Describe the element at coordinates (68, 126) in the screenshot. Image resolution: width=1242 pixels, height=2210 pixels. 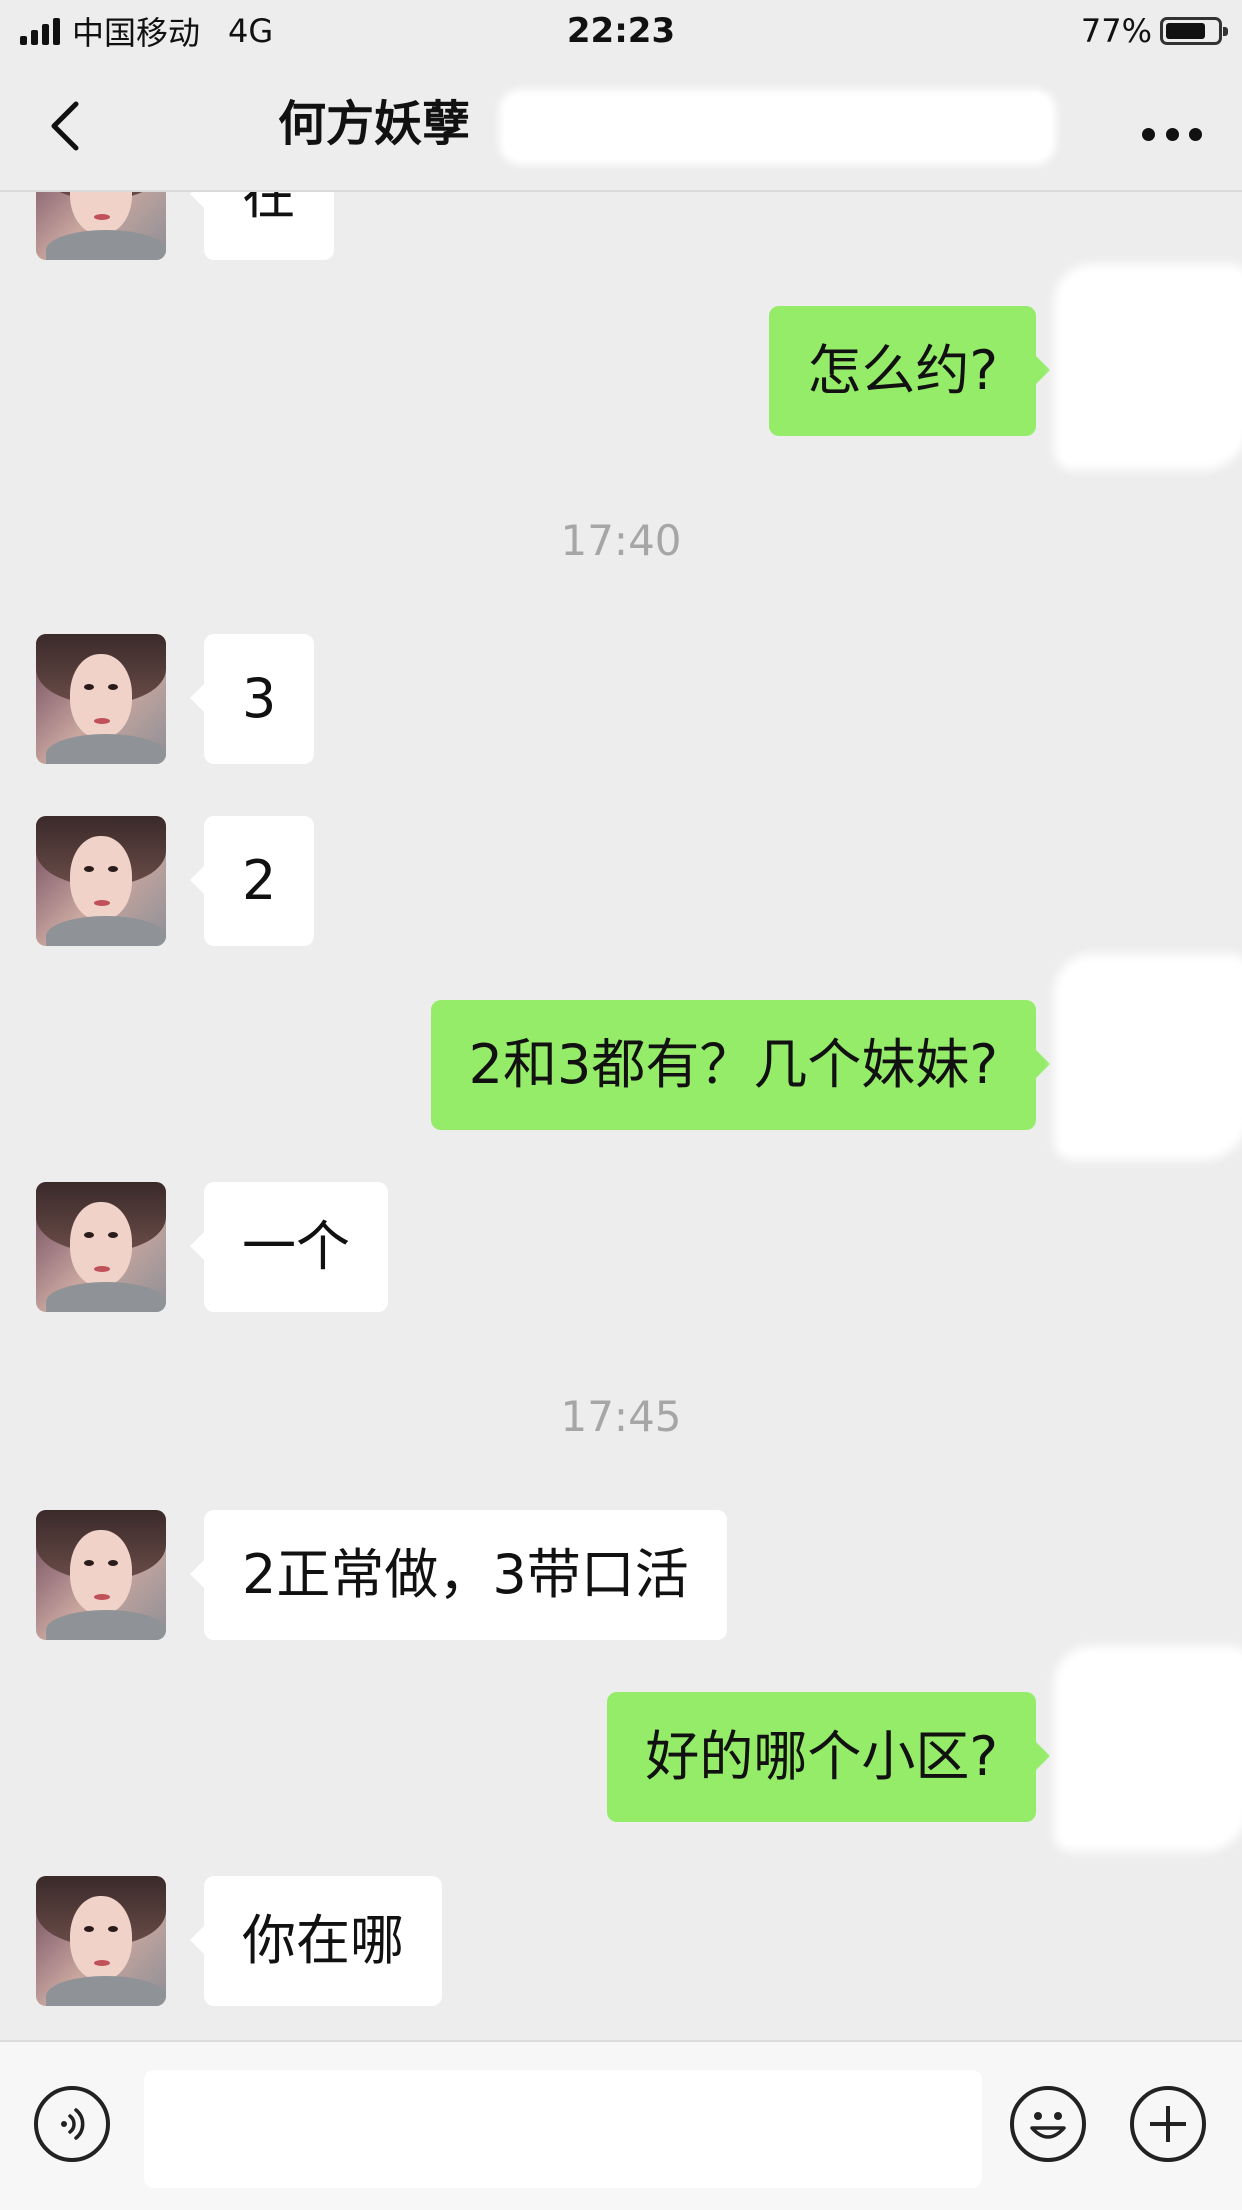
I see `chevron-left-icon` at that location.